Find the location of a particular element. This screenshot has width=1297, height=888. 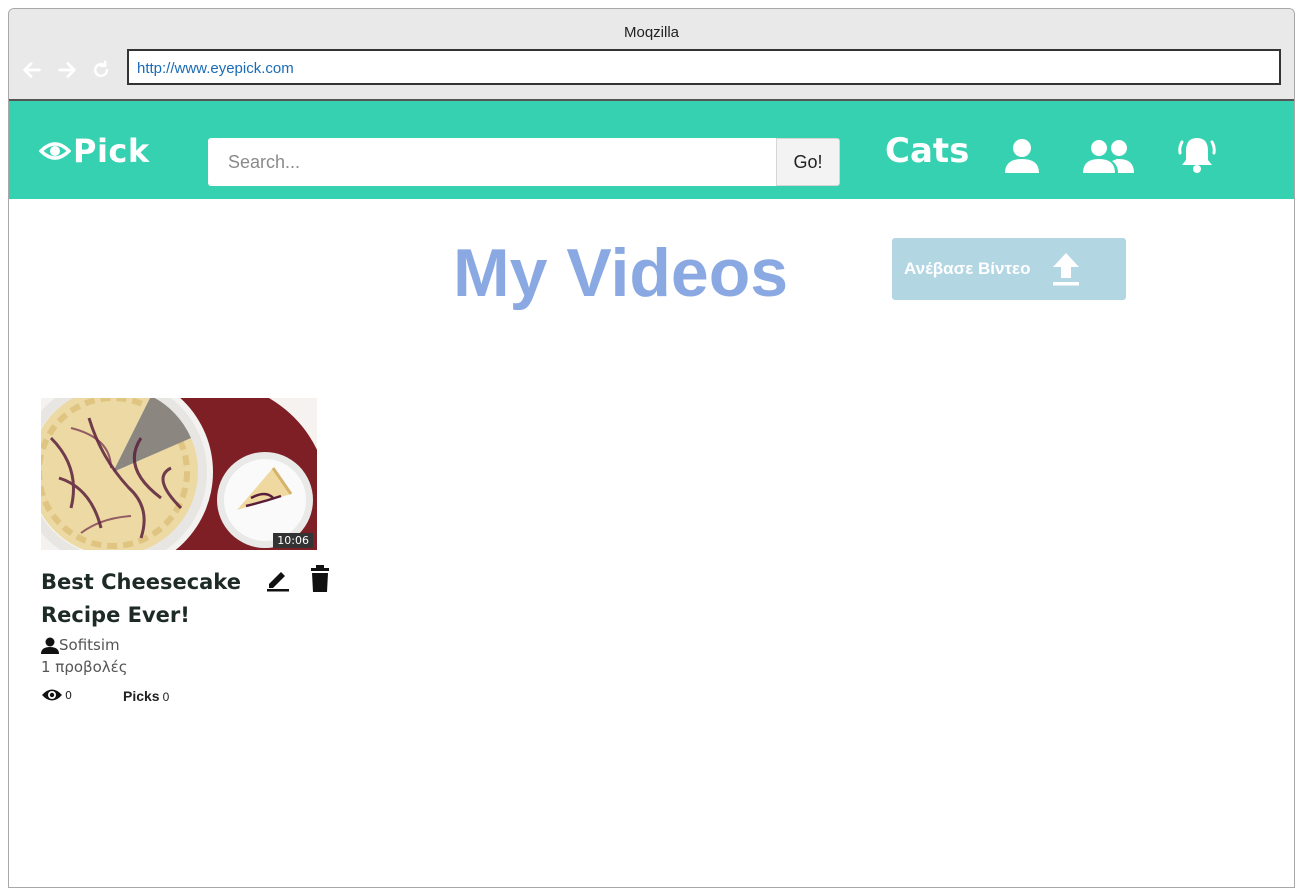

logo-text: Pick is located at coordinates (111, 151).